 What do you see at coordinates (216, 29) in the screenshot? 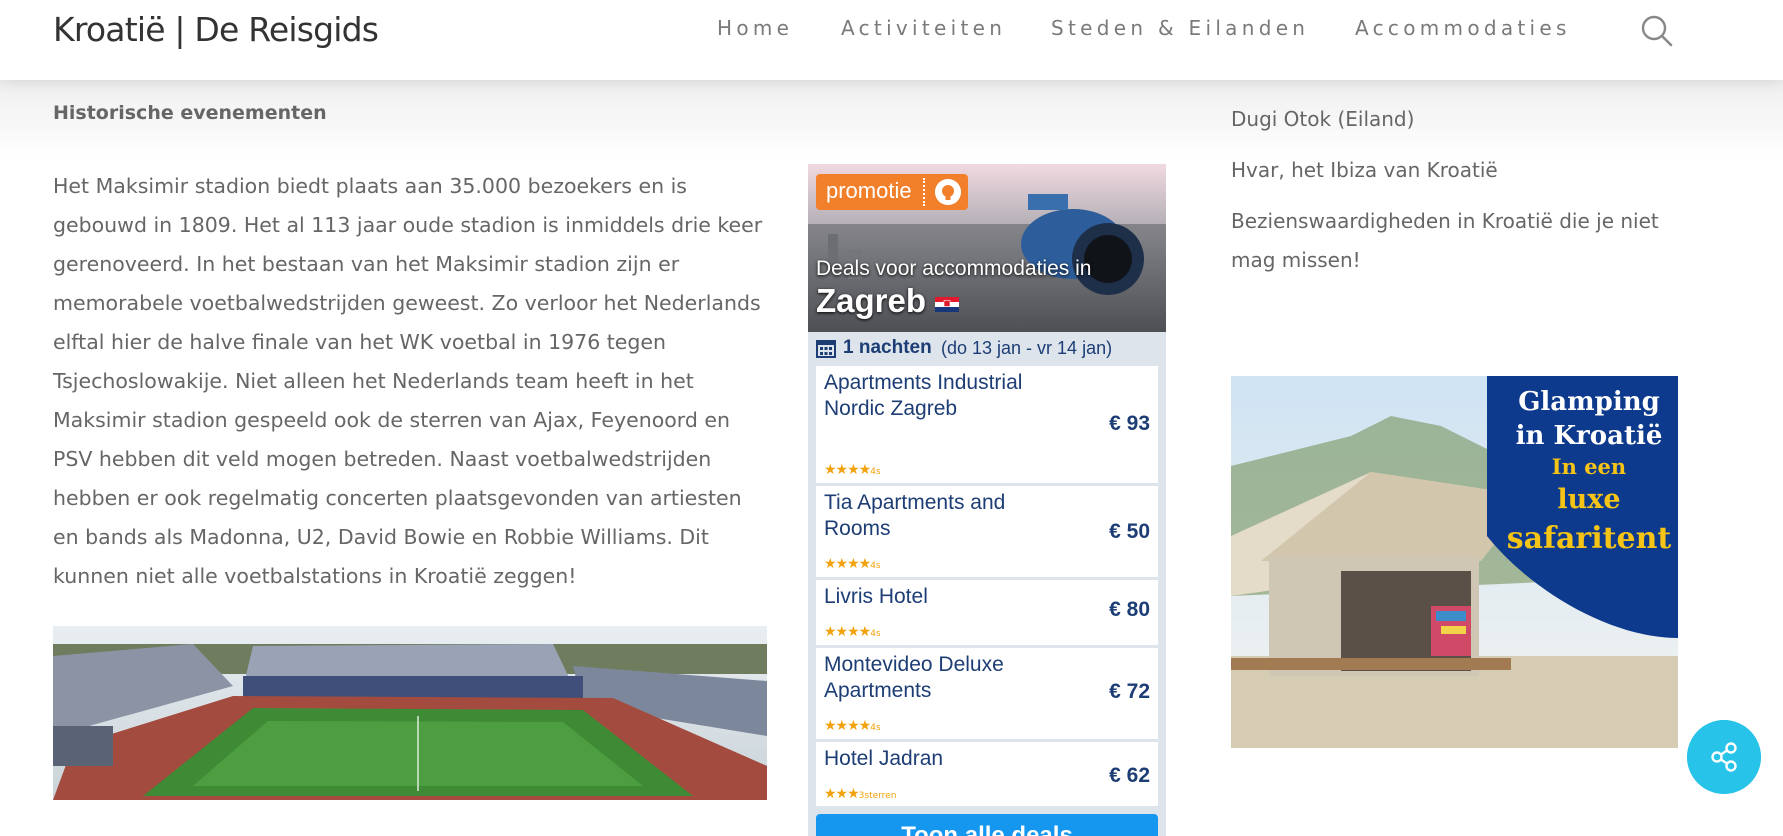
I see `site-logo: Kroatië | De Reisgids` at bounding box center [216, 29].